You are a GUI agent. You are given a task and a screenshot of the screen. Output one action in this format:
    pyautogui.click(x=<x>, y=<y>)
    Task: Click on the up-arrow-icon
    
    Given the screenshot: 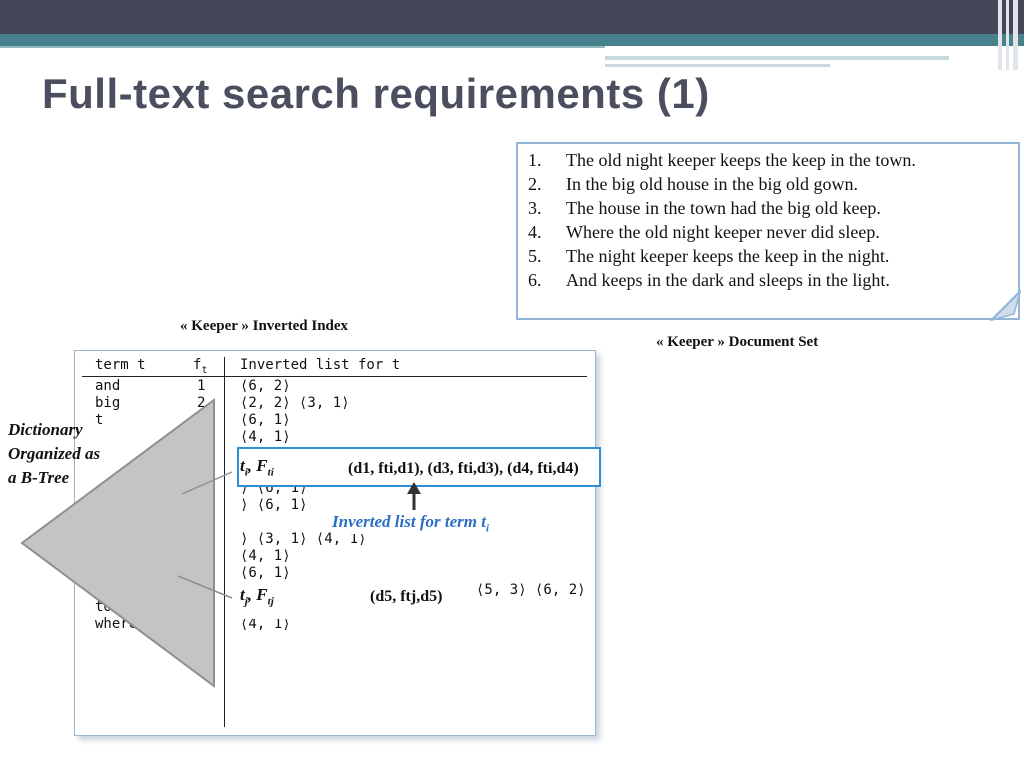 What is the action you would take?
    pyautogui.click(x=414, y=496)
    